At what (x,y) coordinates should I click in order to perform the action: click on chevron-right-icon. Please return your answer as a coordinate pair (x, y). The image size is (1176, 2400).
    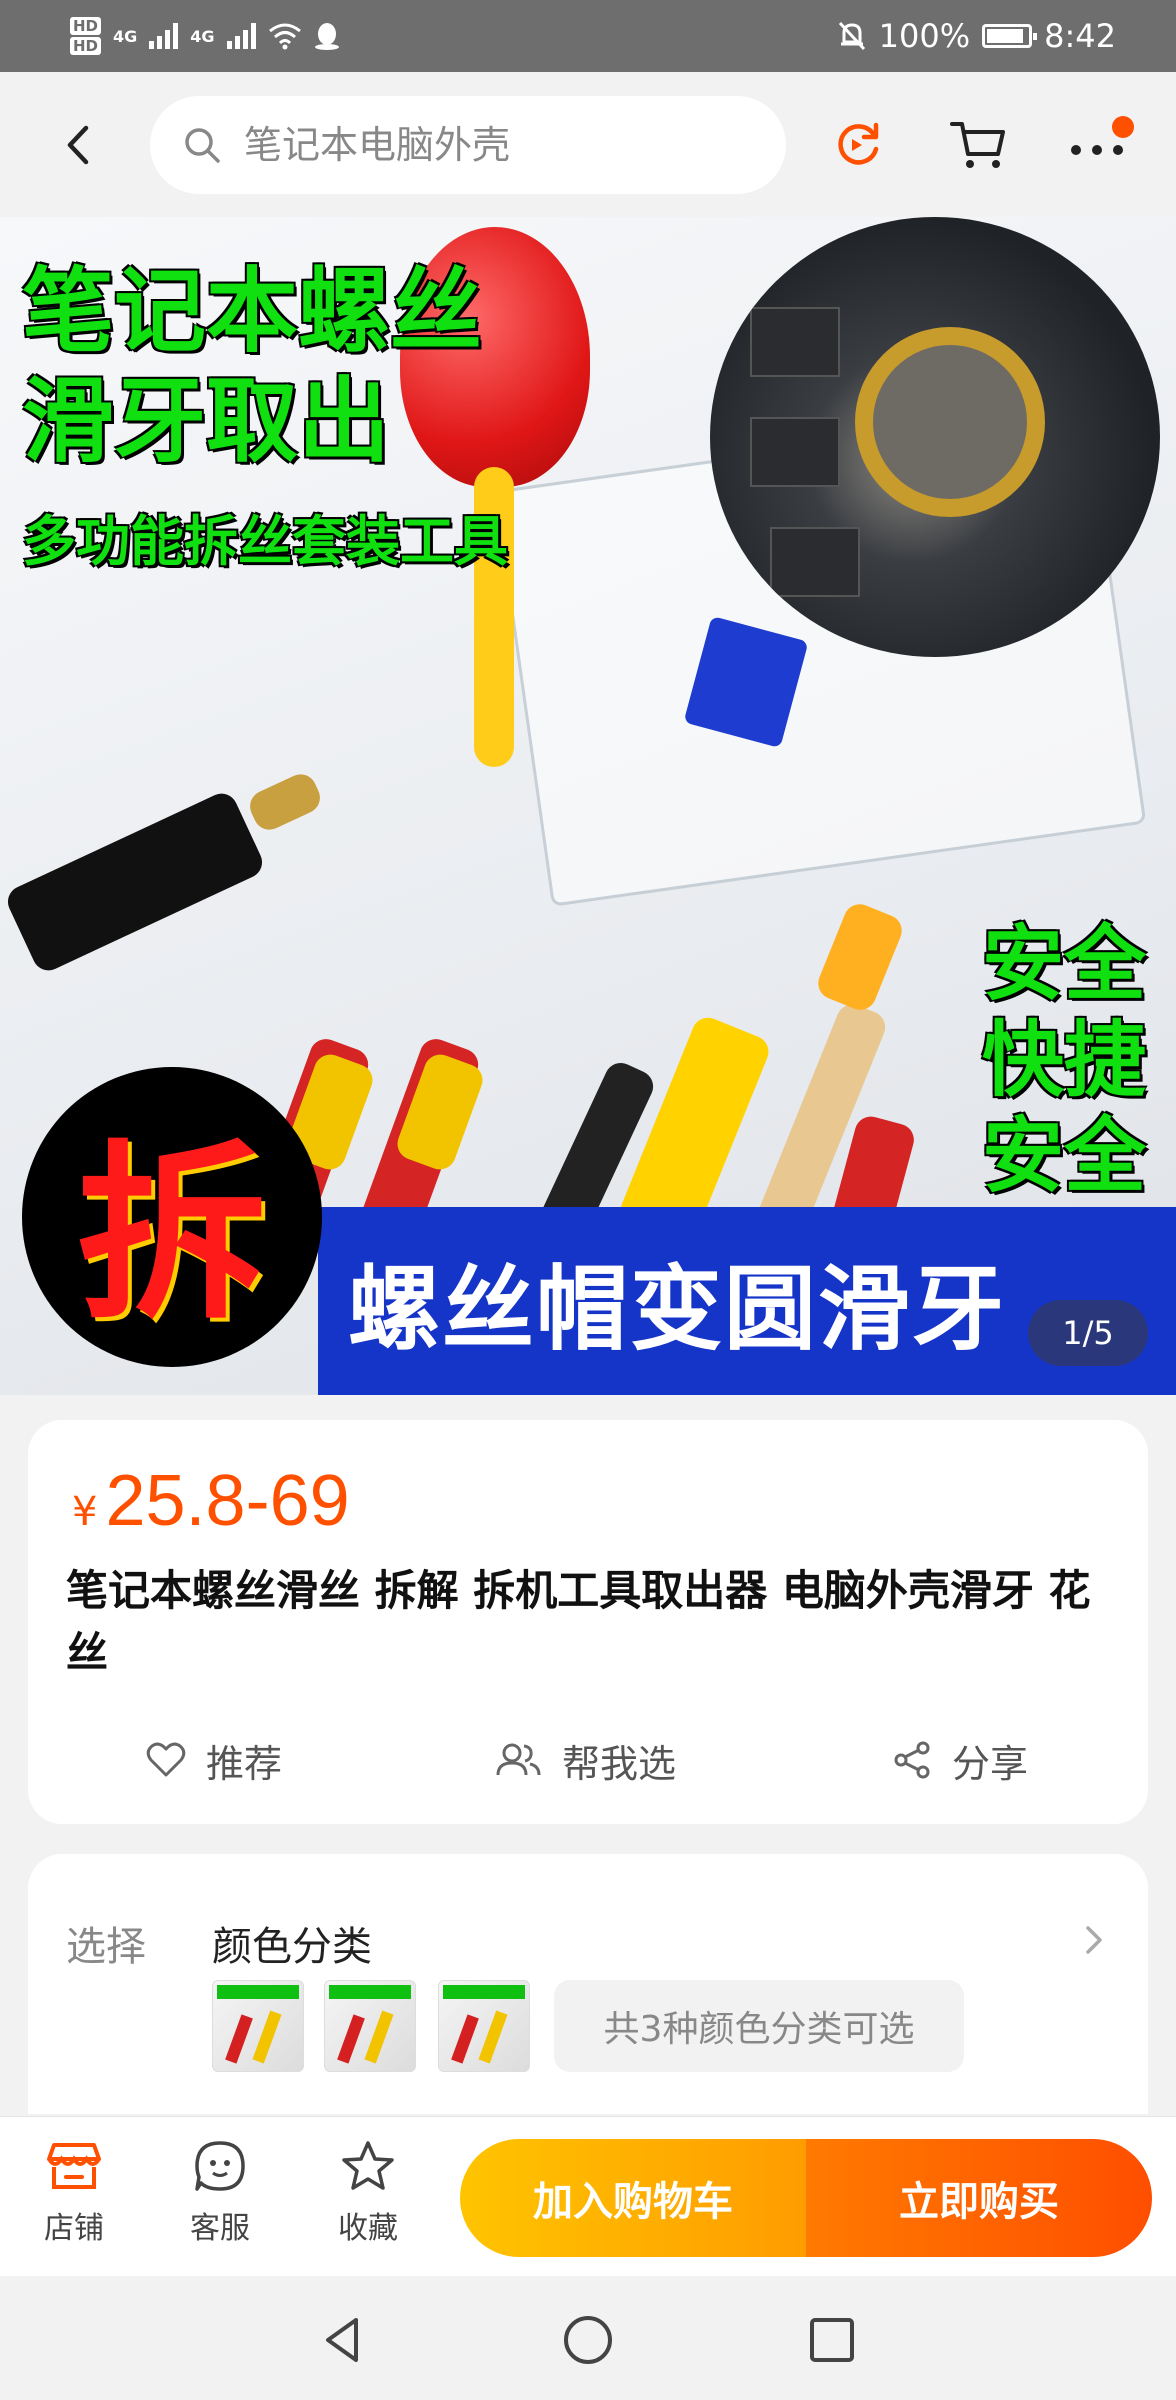
    Looking at the image, I should click on (1094, 1940).